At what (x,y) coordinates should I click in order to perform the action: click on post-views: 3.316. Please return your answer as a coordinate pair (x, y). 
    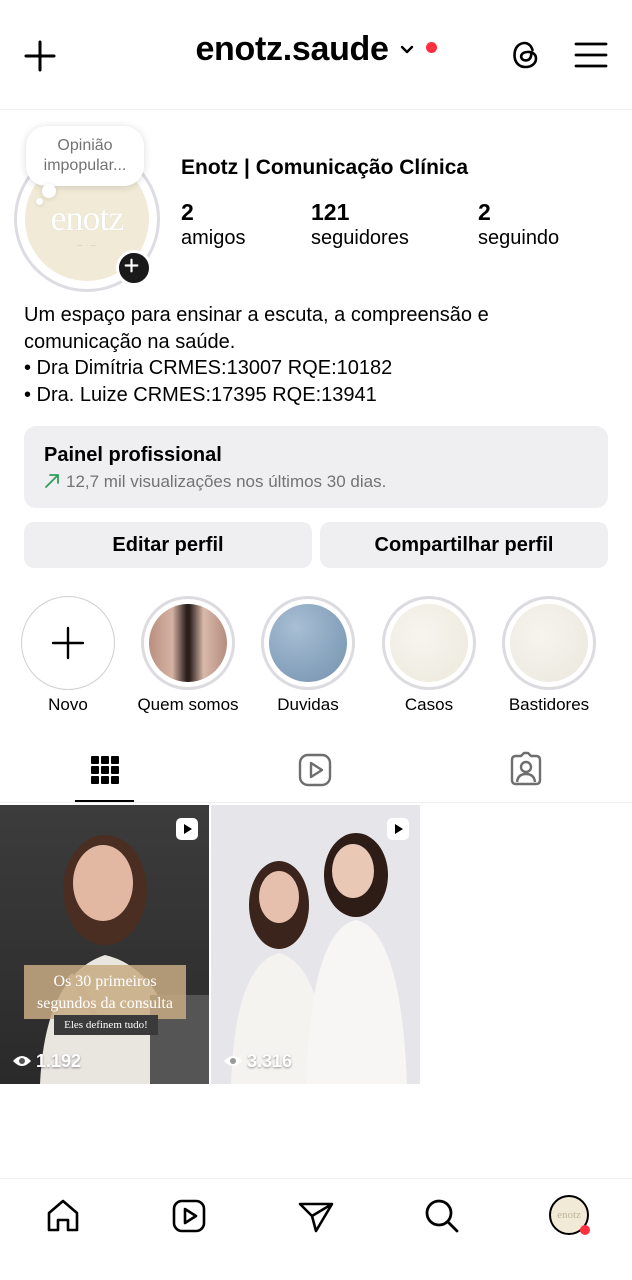
    Looking at the image, I should click on (257, 1061).